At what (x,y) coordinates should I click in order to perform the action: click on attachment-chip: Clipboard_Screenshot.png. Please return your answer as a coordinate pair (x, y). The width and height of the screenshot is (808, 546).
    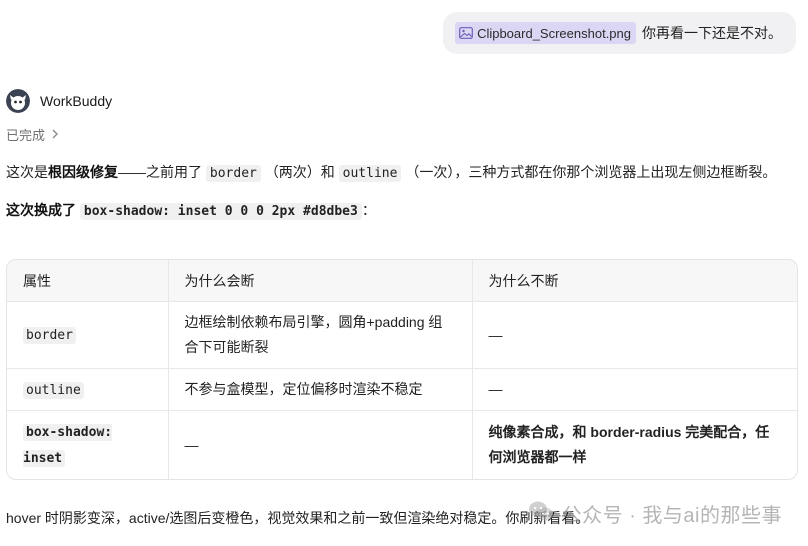
    Looking at the image, I should click on (545, 33).